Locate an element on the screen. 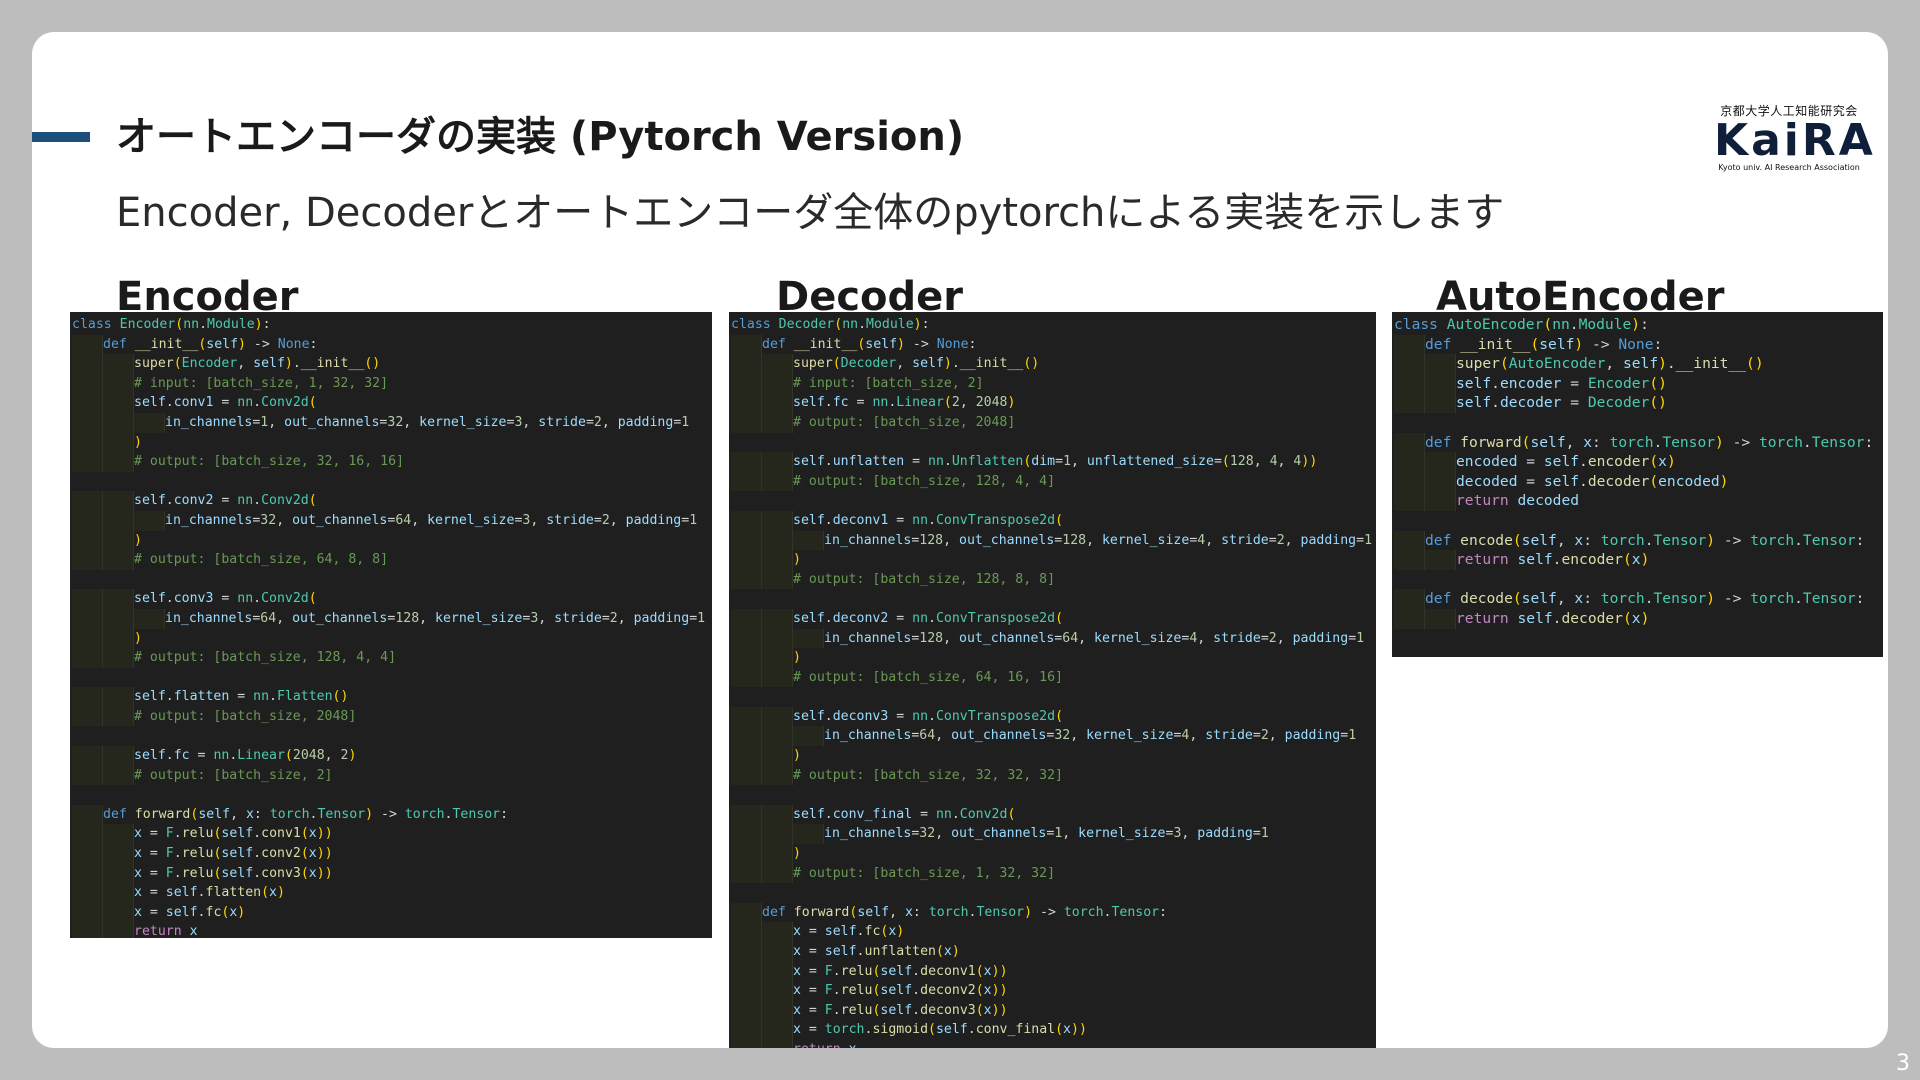 Image resolution: width=1920 pixels, height=1080 pixels. code-line: super(Encoder, self).__init__() is located at coordinates (392, 364).